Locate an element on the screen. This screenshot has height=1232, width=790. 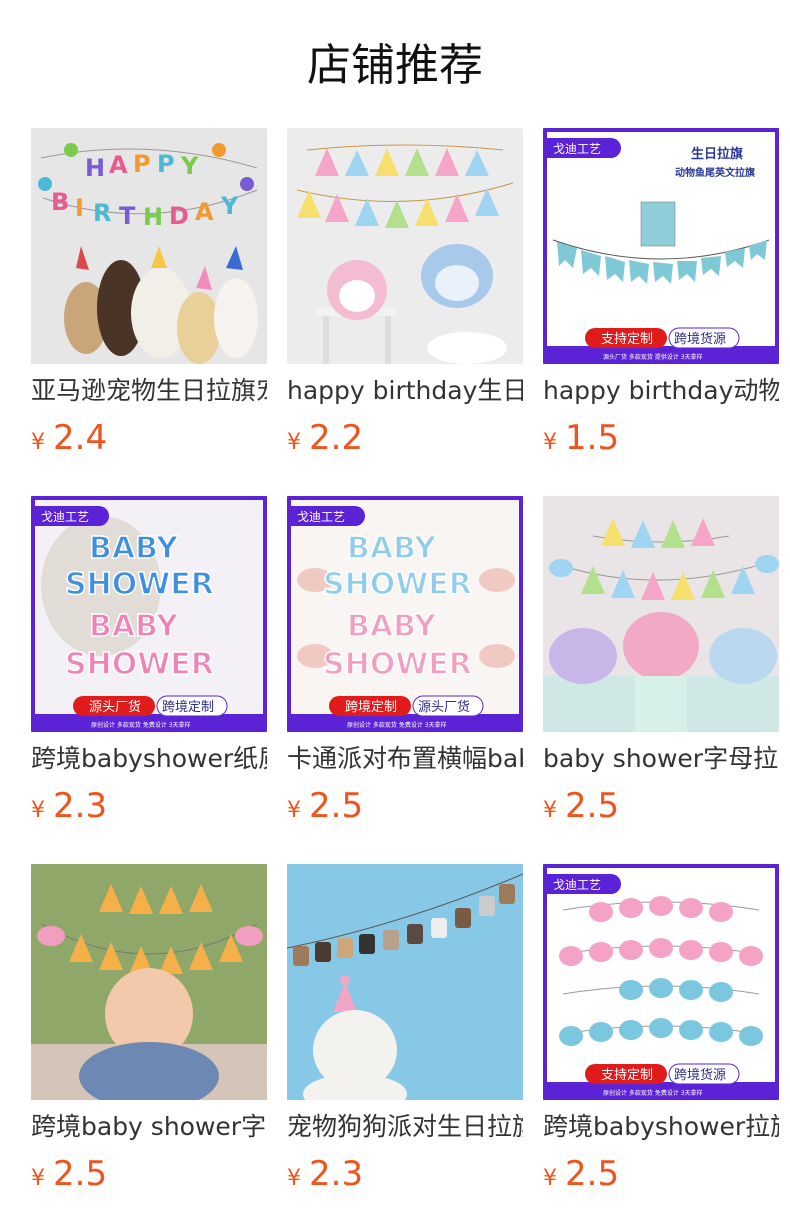
product-name: 跨境babyshower拉旗婴儿车 is located at coordinates (661, 1127).